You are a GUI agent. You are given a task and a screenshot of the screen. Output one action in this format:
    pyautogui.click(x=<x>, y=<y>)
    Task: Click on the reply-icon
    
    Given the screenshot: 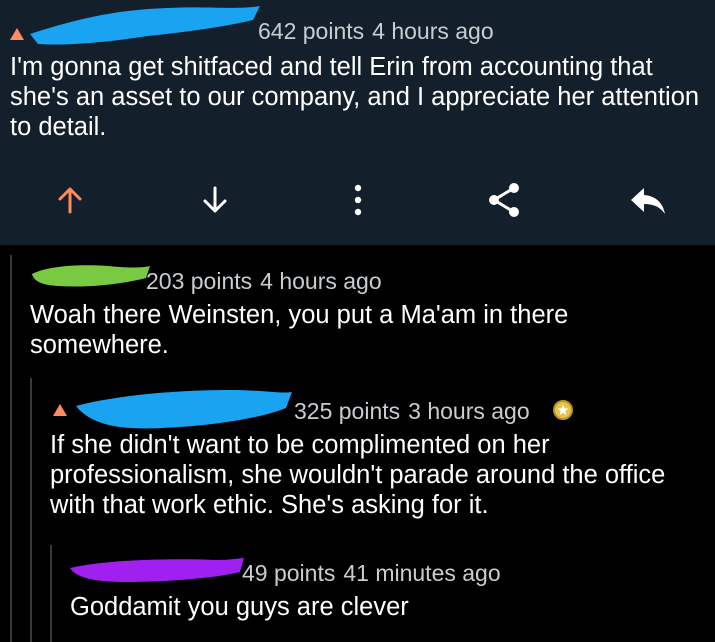 What is the action you would take?
    pyautogui.click(x=648, y=201)
    